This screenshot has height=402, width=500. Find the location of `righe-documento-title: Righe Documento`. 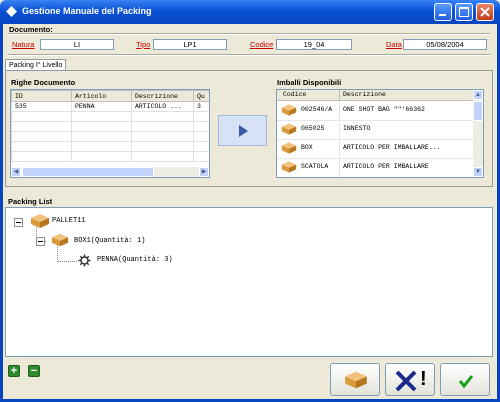

righe-documento-title: Righe Documento is located at coordinates (43, 82).